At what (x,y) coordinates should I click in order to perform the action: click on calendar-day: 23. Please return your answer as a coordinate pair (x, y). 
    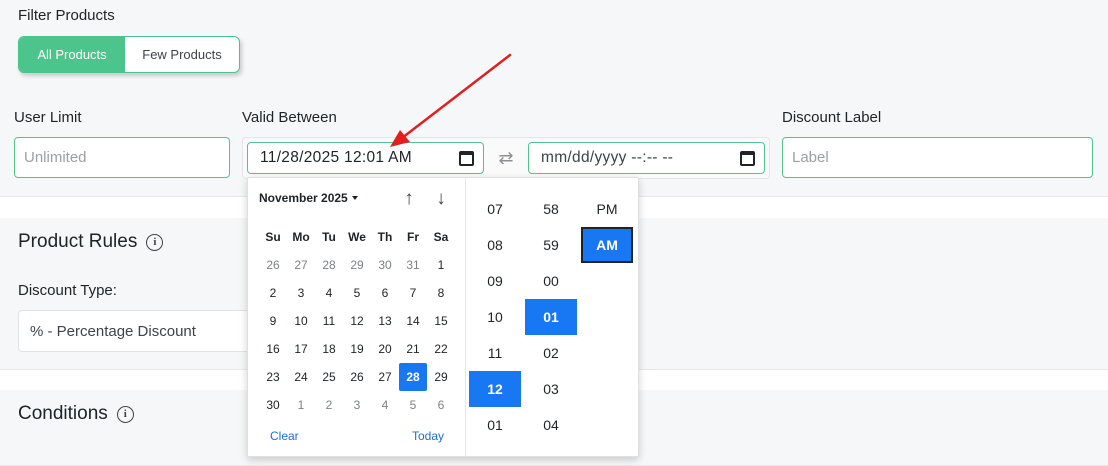
    Looking at the image, I should click on (273, 377).